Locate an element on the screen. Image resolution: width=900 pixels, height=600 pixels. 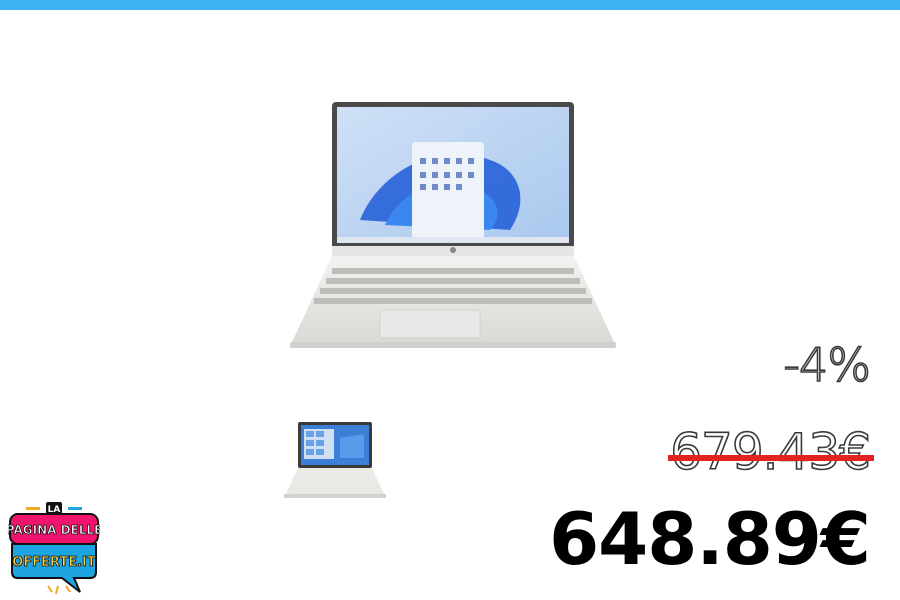
laptop-thumbnail is located at coordinates (335, 460).